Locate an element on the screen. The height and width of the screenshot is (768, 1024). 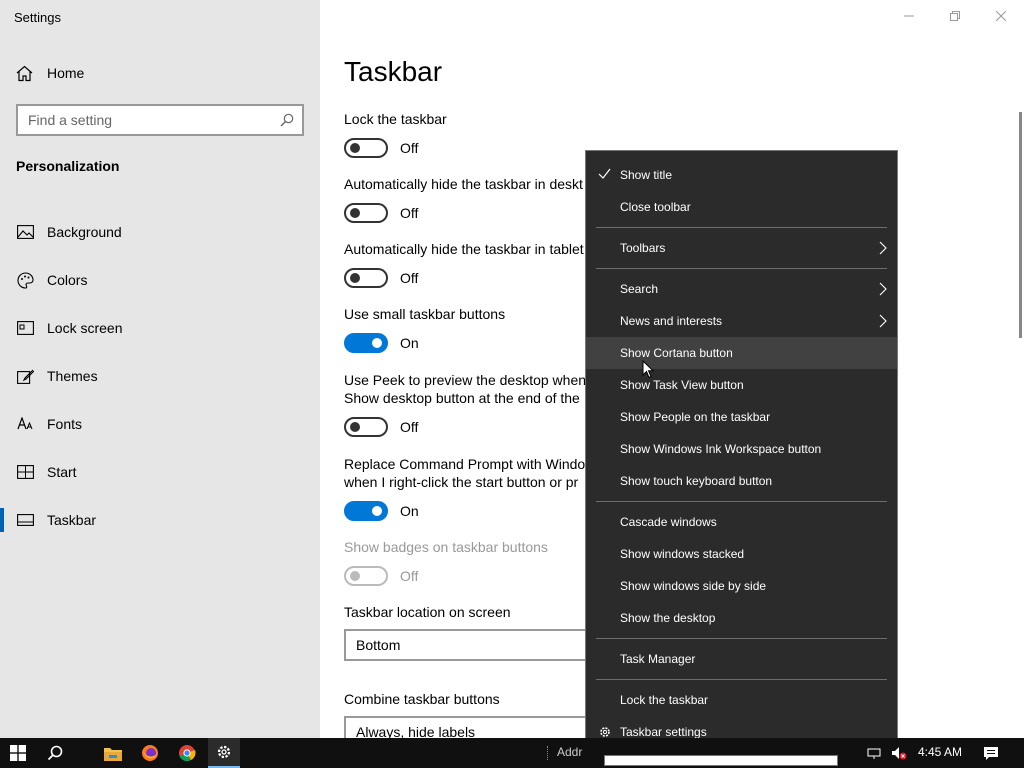
menu-item-windows-stacked: Show windows stacked is located at coordinates (741, 554).